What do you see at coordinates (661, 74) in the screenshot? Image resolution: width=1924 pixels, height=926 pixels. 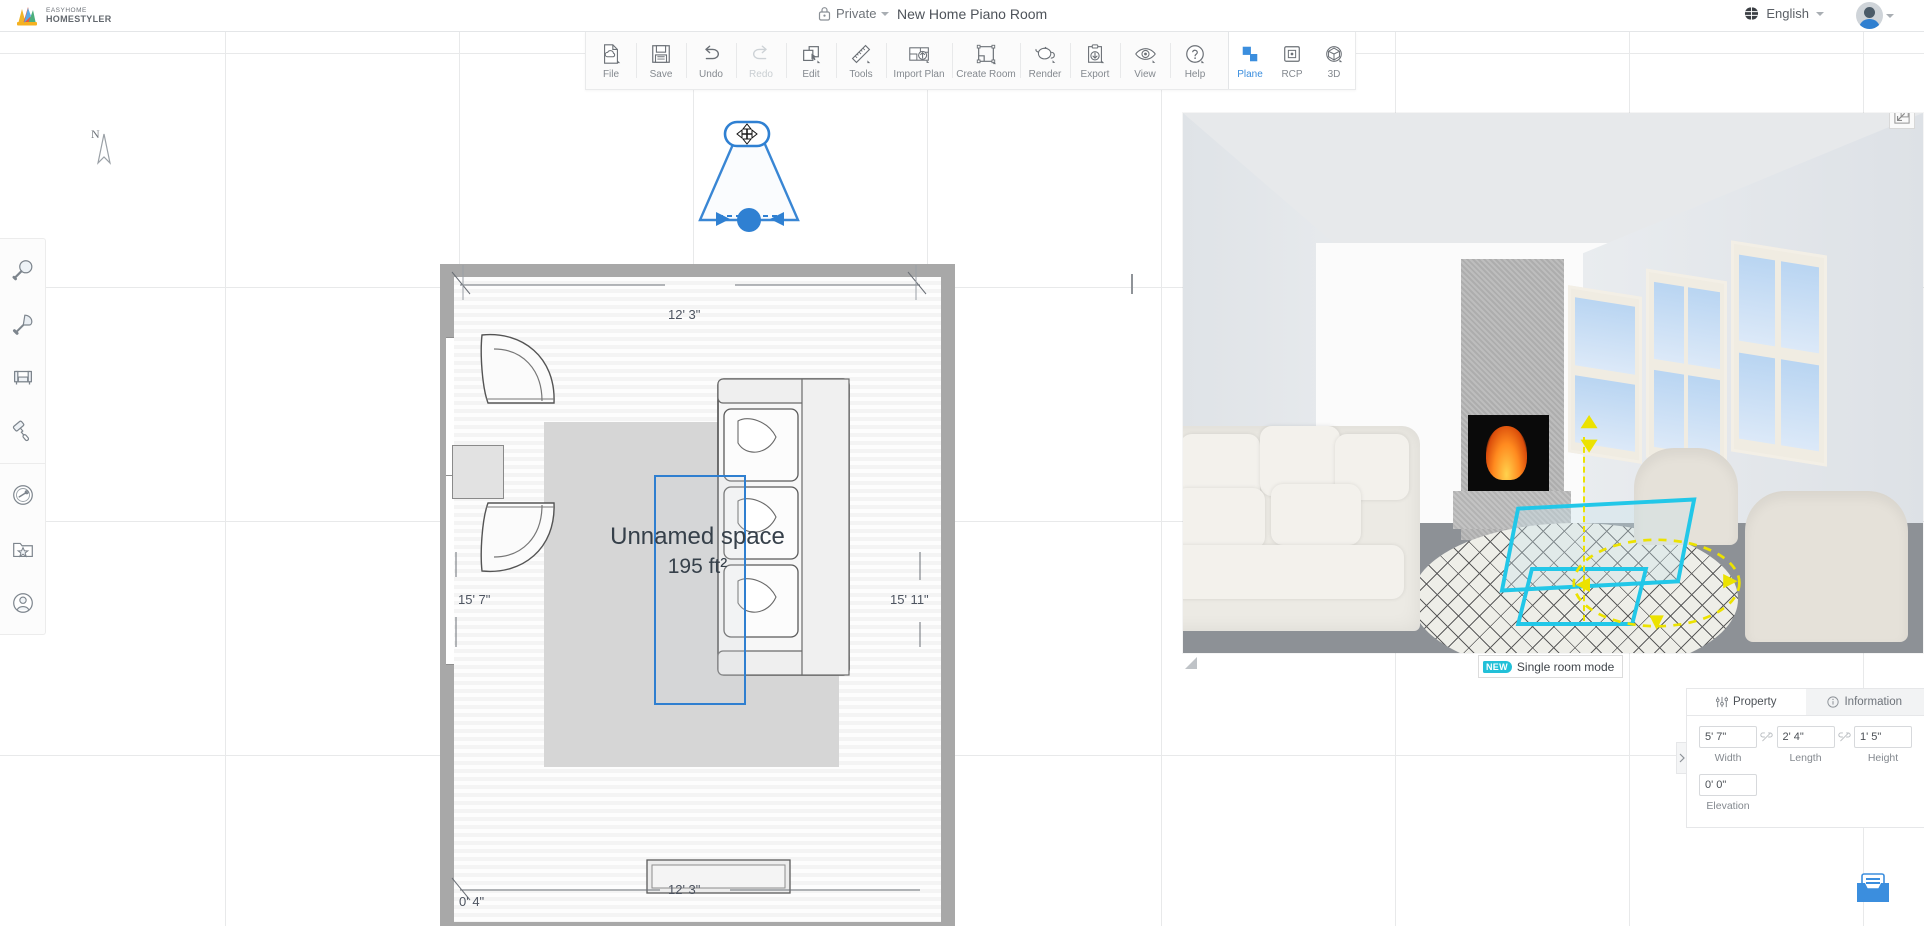 I see `toolbar-label: Save` at bounding box center [661, 74].